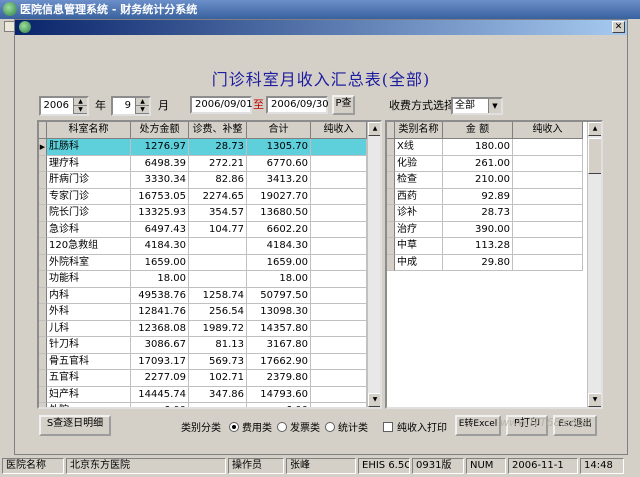  What do you see at coordinates (160, 345) in the screenshot?
I see `table-cell: 3086.67` at bounding box center [160, 345].